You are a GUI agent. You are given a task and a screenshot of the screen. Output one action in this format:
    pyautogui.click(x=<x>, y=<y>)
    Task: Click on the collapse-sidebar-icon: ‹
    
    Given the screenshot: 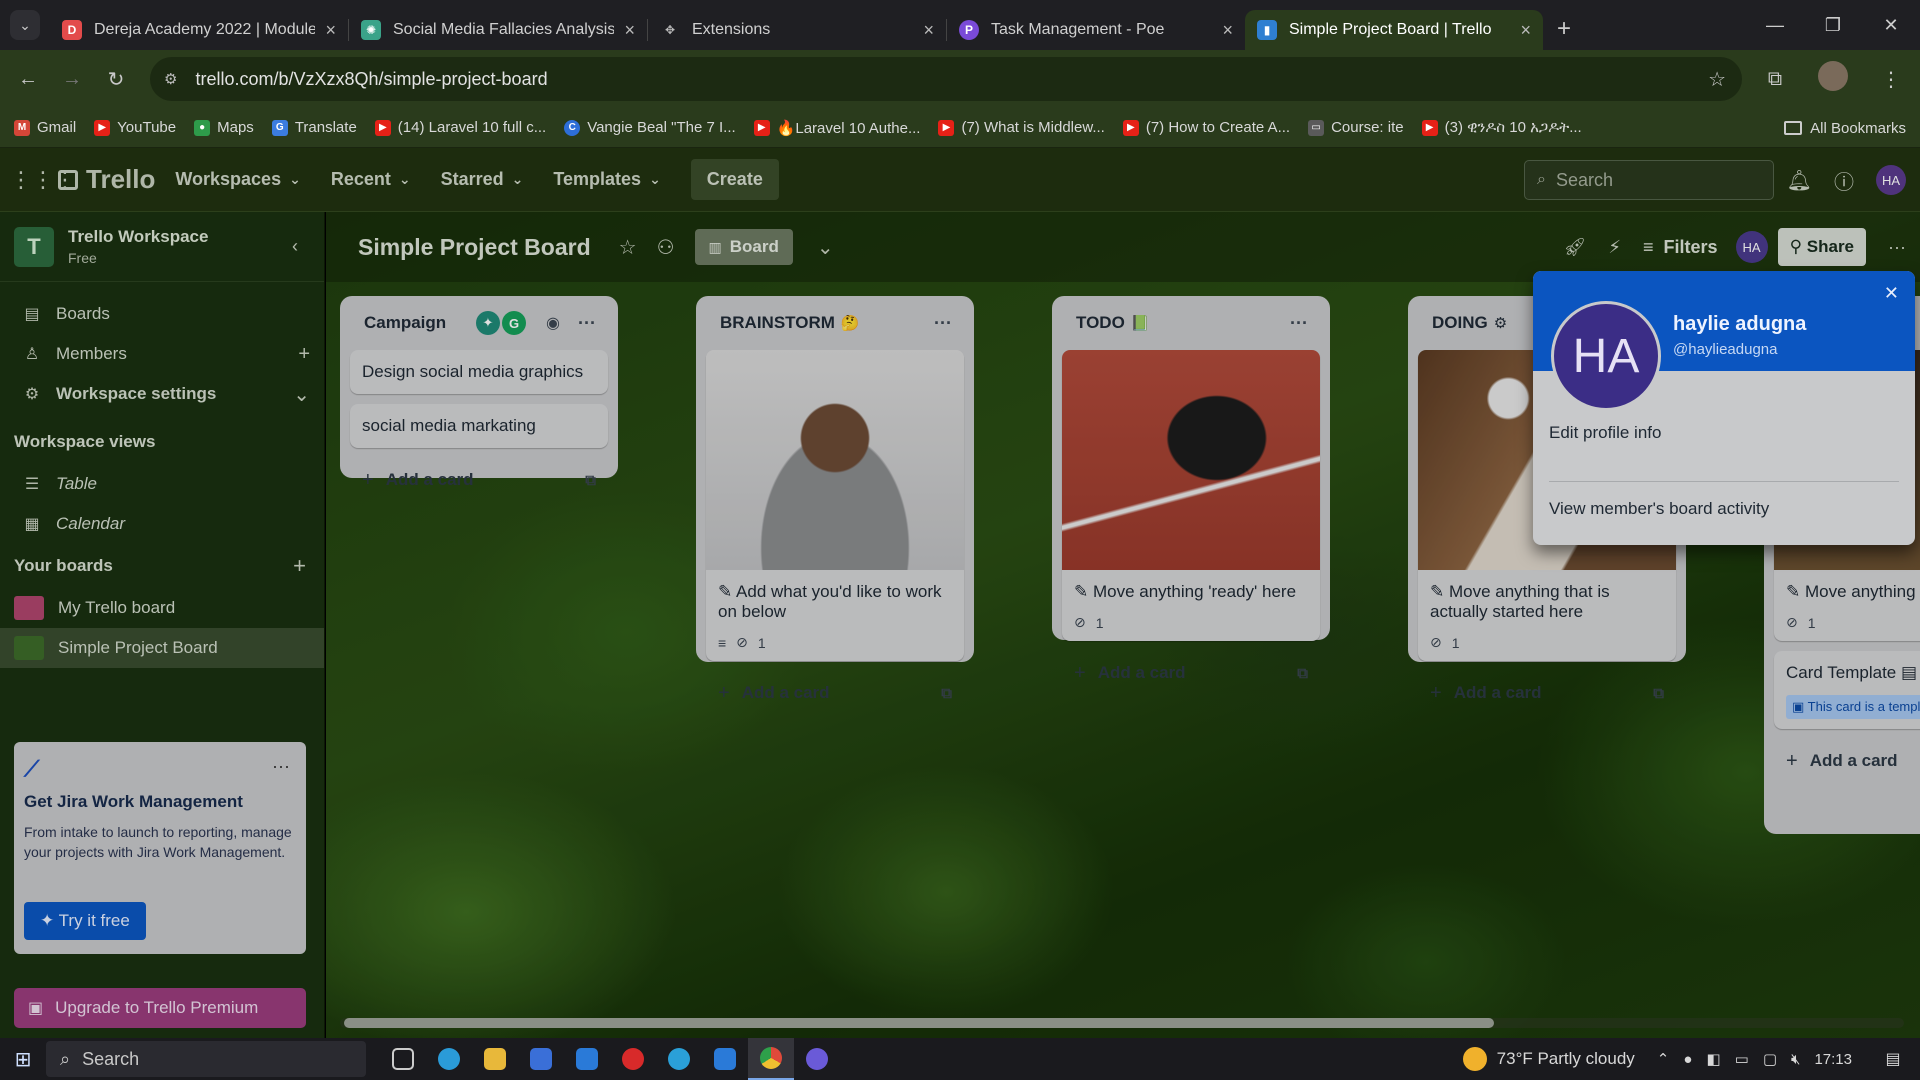 What is the action you would take?
    pyautogui.click(x=295, y=246)
    